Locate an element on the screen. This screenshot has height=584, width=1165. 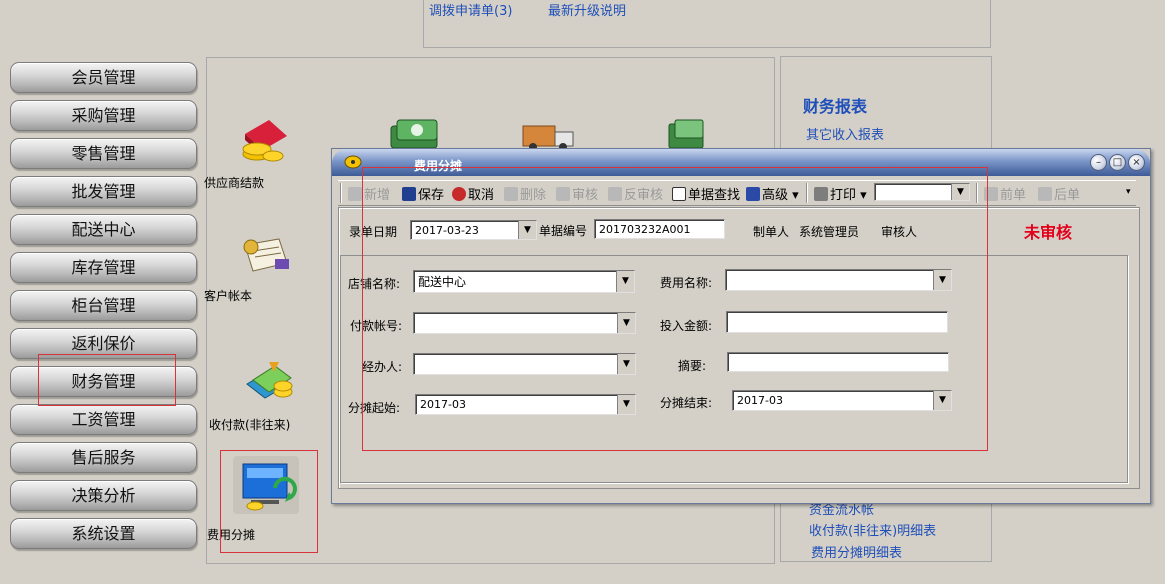
document-search-icon is located at coordinates (679, 194).